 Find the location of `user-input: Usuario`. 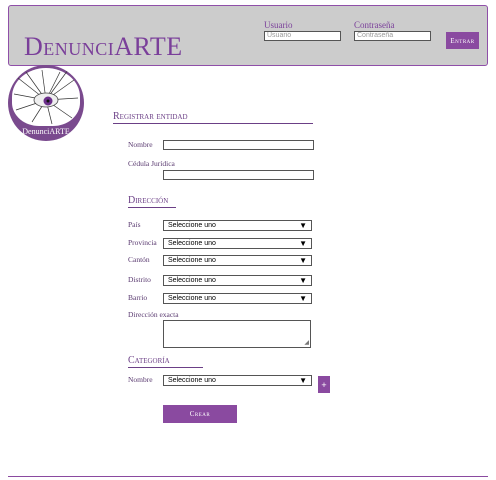

user-input: Usuario is located at coordinates (302, 36).